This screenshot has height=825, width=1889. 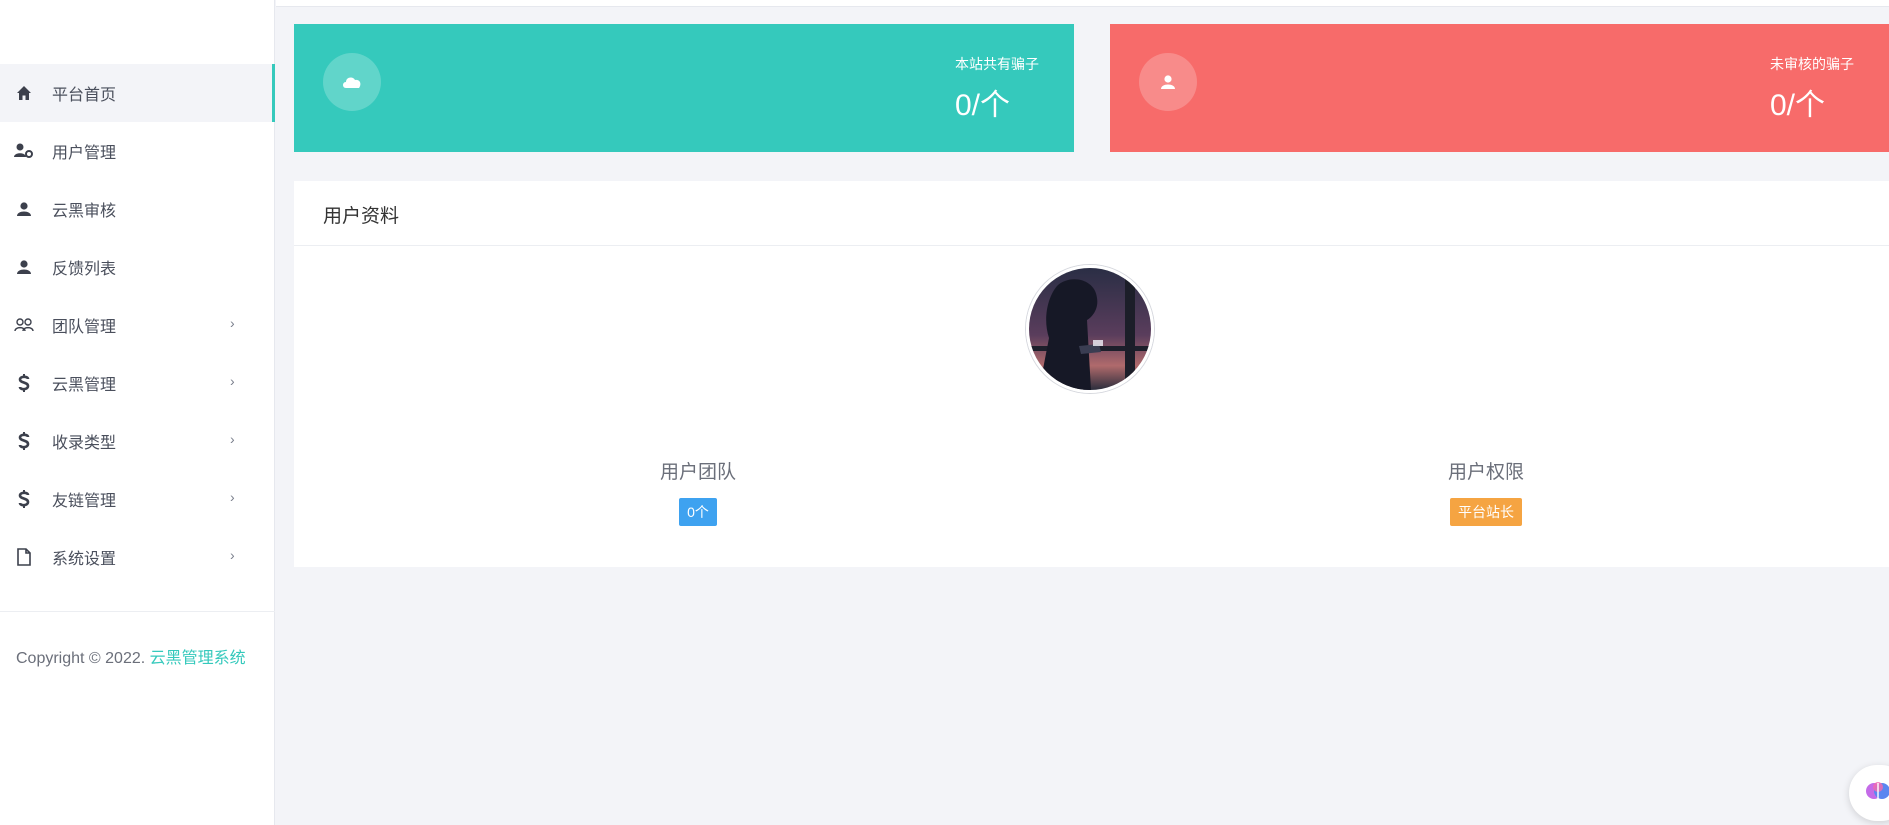 What do you see at coordinates (1486, 491) in the screenshot?
I see `user-permission-stat: 用户权限 平台站长` at bounding box center [1486, 491].